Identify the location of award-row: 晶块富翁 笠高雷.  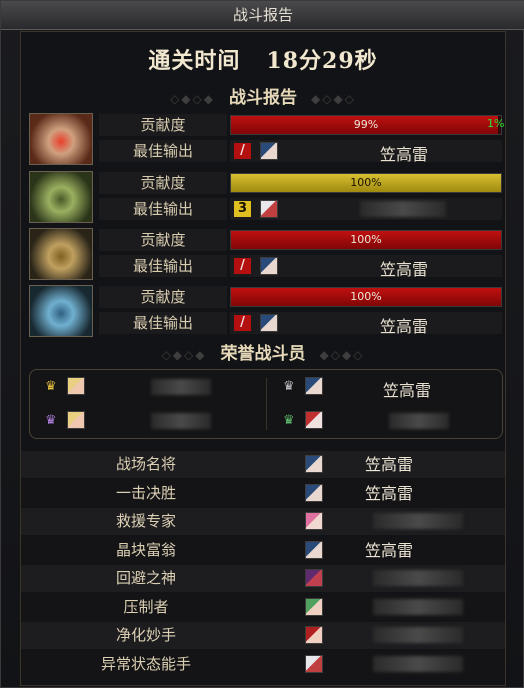
(263, 550).